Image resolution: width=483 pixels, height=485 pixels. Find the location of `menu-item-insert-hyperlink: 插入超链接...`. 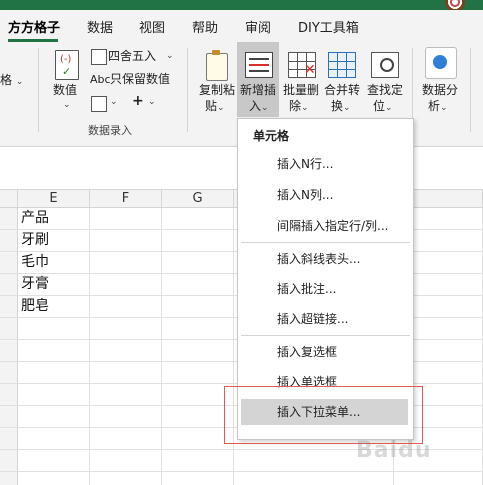

menu-item-insert-hyperlink: 插入超链接... is located at coordinates (324, 319).